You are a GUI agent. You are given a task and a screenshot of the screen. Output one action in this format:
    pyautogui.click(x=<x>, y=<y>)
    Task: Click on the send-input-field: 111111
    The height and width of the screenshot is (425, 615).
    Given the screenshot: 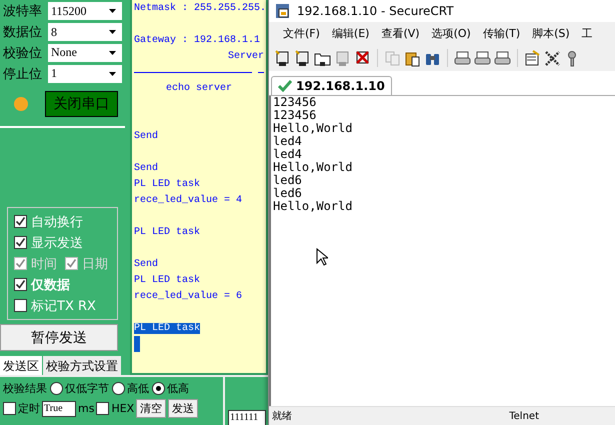 What is the action you would take?
    pyautogui.click(x=247, y=417)
    